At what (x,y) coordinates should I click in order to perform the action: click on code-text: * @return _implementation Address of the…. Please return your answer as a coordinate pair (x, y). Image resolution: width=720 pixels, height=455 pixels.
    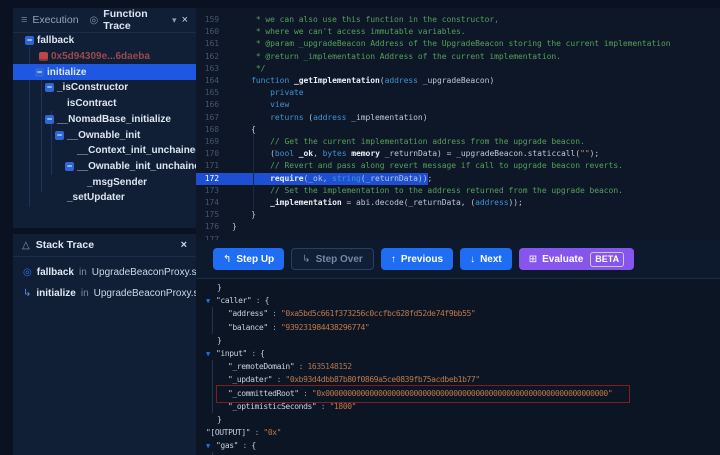
    Looking at the image, I should click on (396, 56).